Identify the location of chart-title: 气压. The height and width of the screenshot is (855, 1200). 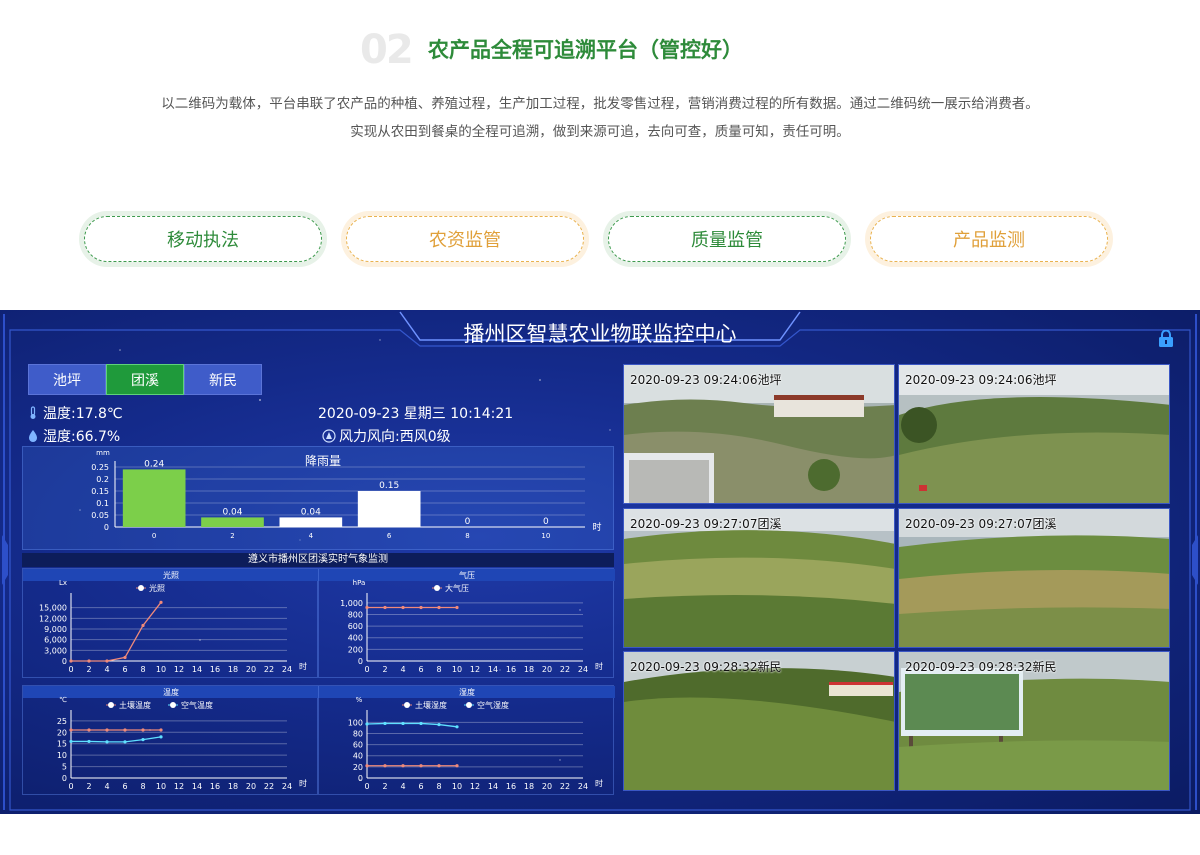
(467, 575).